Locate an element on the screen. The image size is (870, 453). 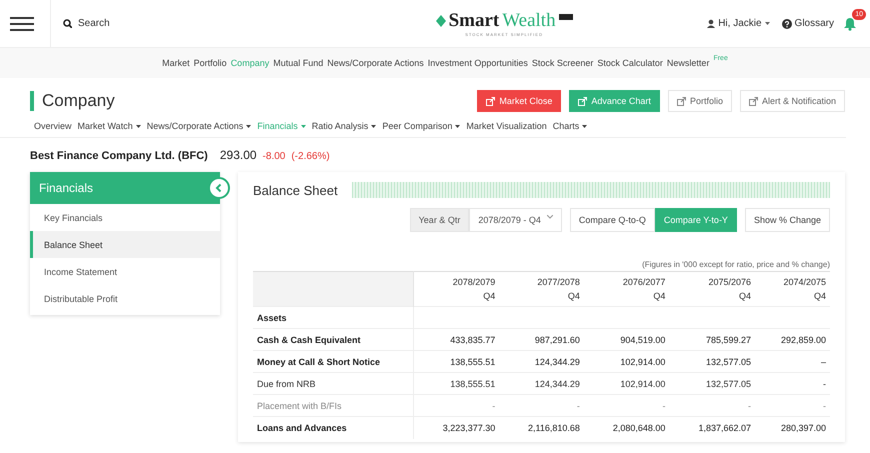
tab: Market Visualization is located at coordinates (506, 126).